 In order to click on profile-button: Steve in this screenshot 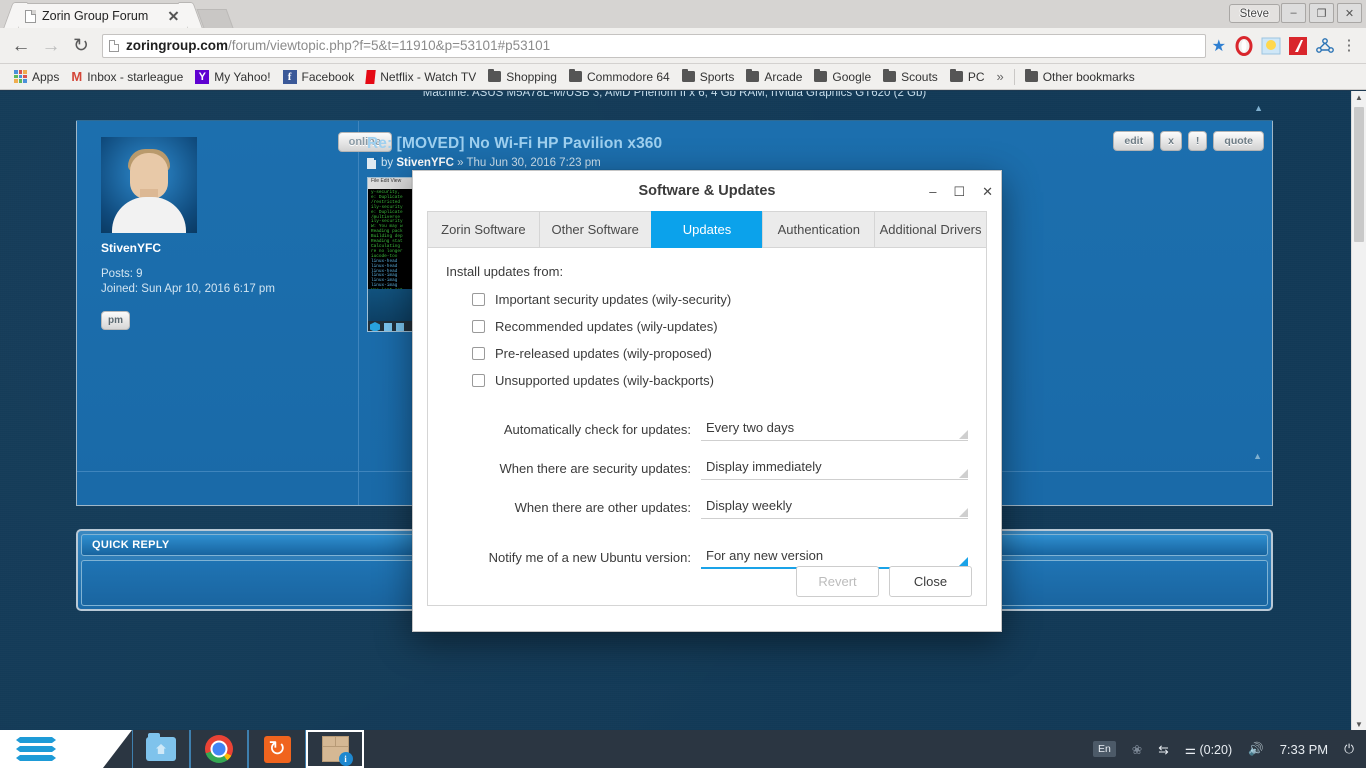, I will do `click(1254, 13)`.